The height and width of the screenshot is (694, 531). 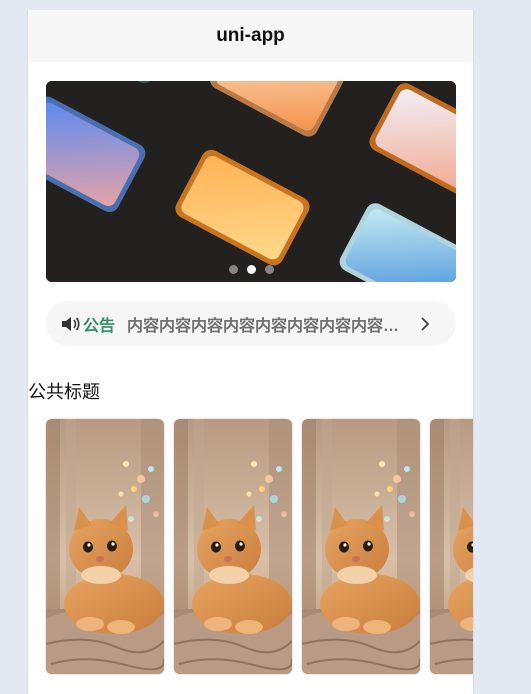 I want to click on notice-text: 内容内容内容内容内容内容内容内容内容, so click(x=268, y=326).